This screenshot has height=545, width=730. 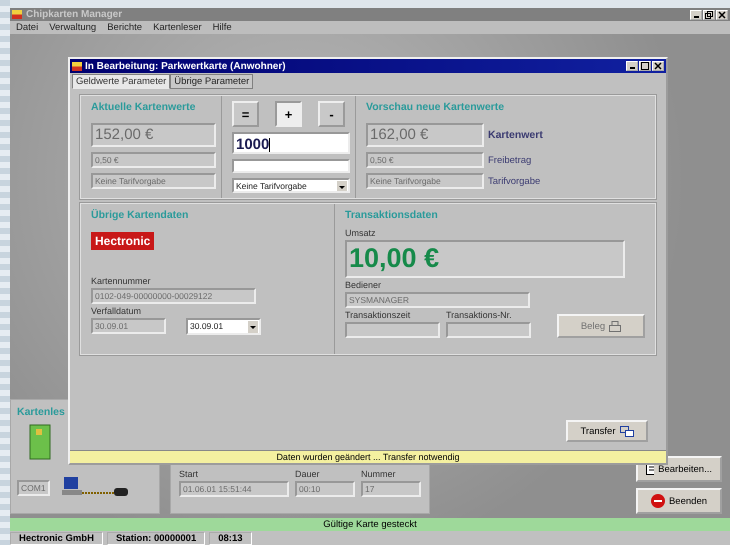 I want to click on allowance-input, so click(x=291, y=166).